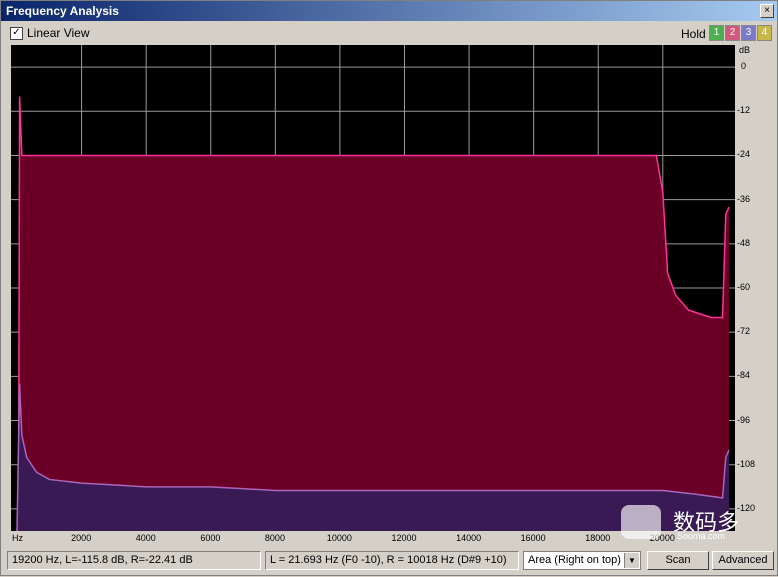 The height and width of the screenshot is (577, 778). Describe the element at coordinates (744, 66) in the screenshot. I see `db-tick-label: 0` at that location.